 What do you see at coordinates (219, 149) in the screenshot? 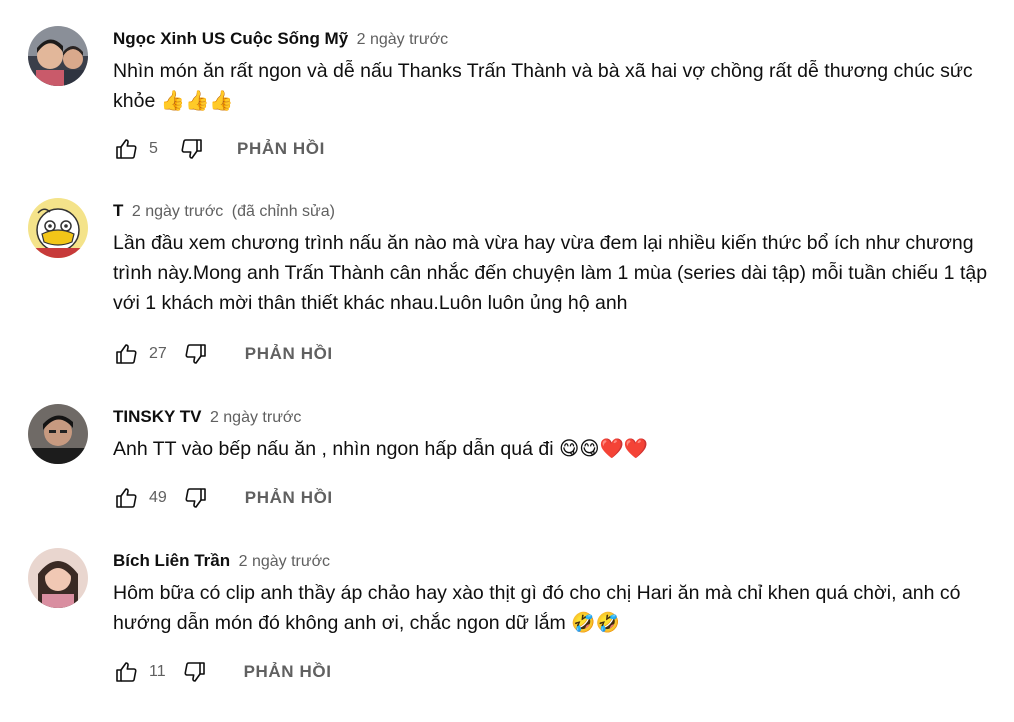
I see `comment-actions: 5 PHẢN HỒI` at bounding box center [219, 149].